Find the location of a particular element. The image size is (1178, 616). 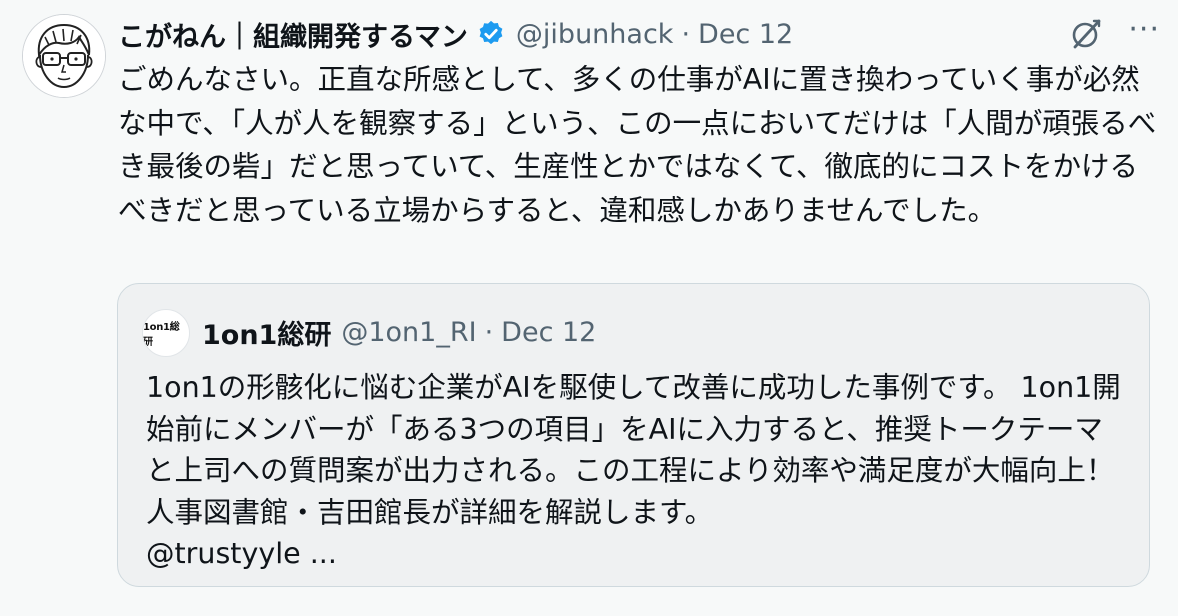

quoted-avatar-logo-text: 1on1総研 is located at coordinates (161, 335).